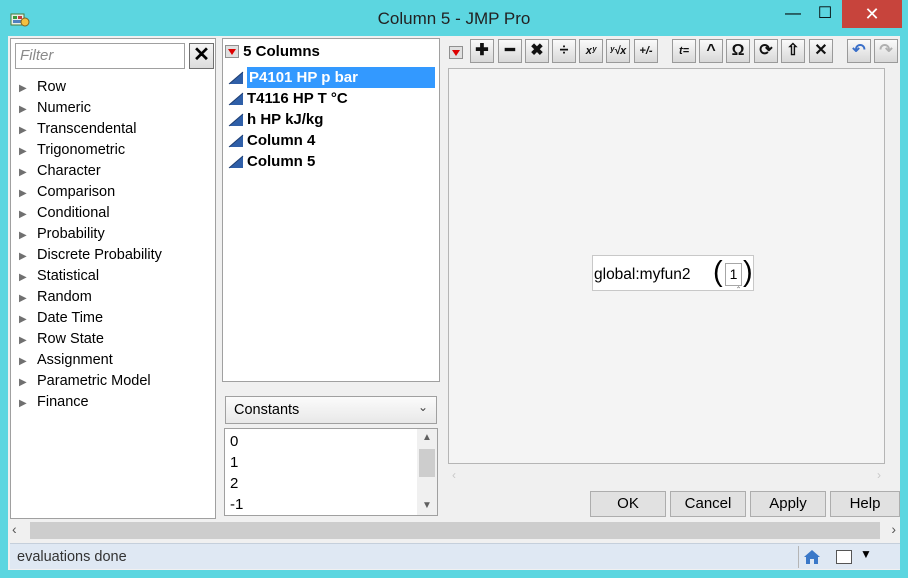  Describe the element at coordinates (812, 557) in the screenshot. I see `home-icon` at that location.